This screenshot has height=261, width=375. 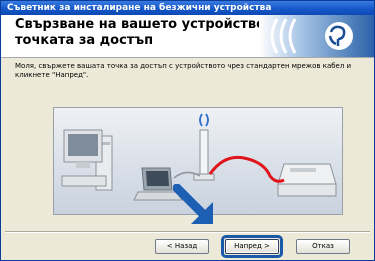 I want to click on wireless-waves-icon, so click(x=316, y=36).